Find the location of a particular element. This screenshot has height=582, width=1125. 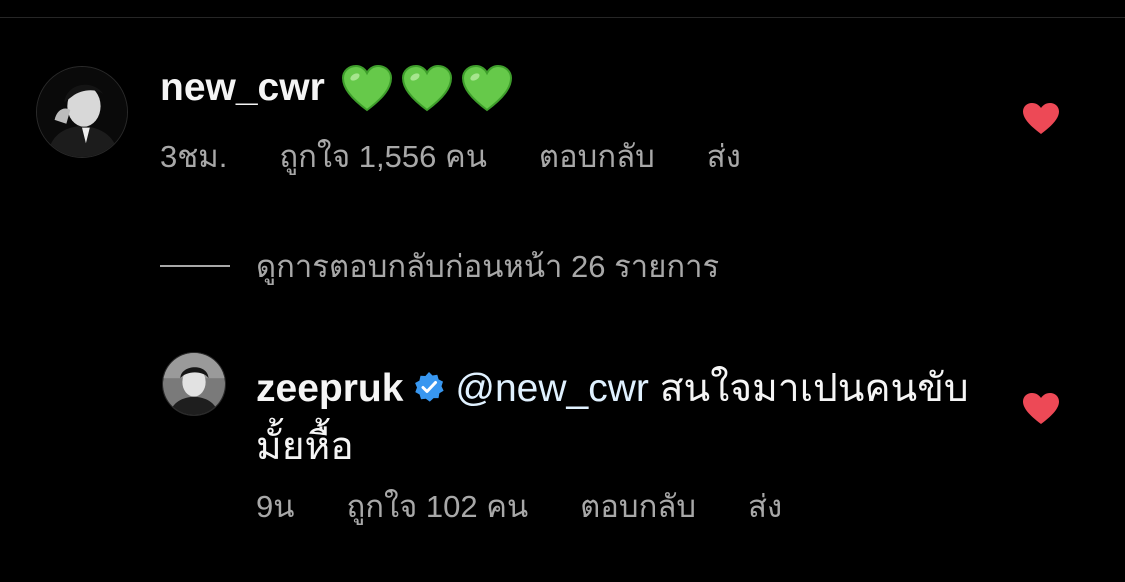

comment-time: 3ชม. is located at coordinates (194, 156).